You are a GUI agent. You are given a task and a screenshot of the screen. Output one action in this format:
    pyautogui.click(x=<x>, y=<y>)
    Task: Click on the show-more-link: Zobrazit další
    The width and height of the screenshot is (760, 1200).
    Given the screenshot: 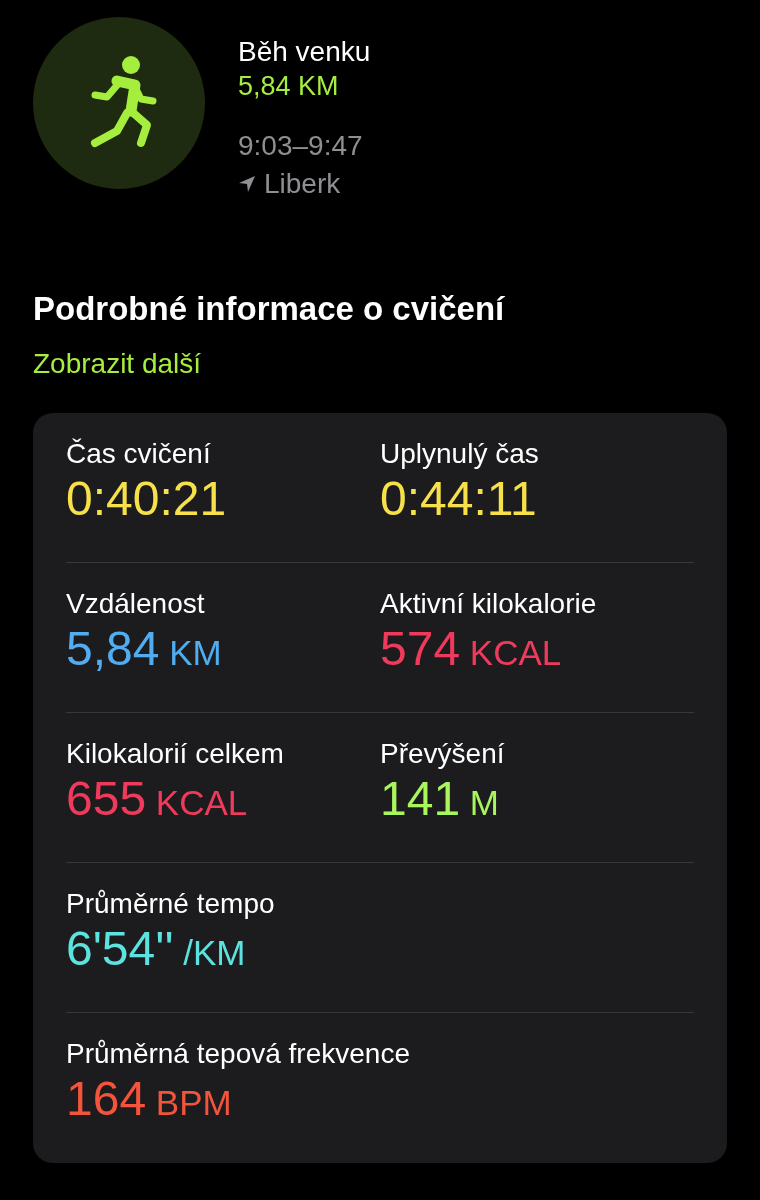 What is the action you would take?
    pyautogui.click(x=117, y=363)
    